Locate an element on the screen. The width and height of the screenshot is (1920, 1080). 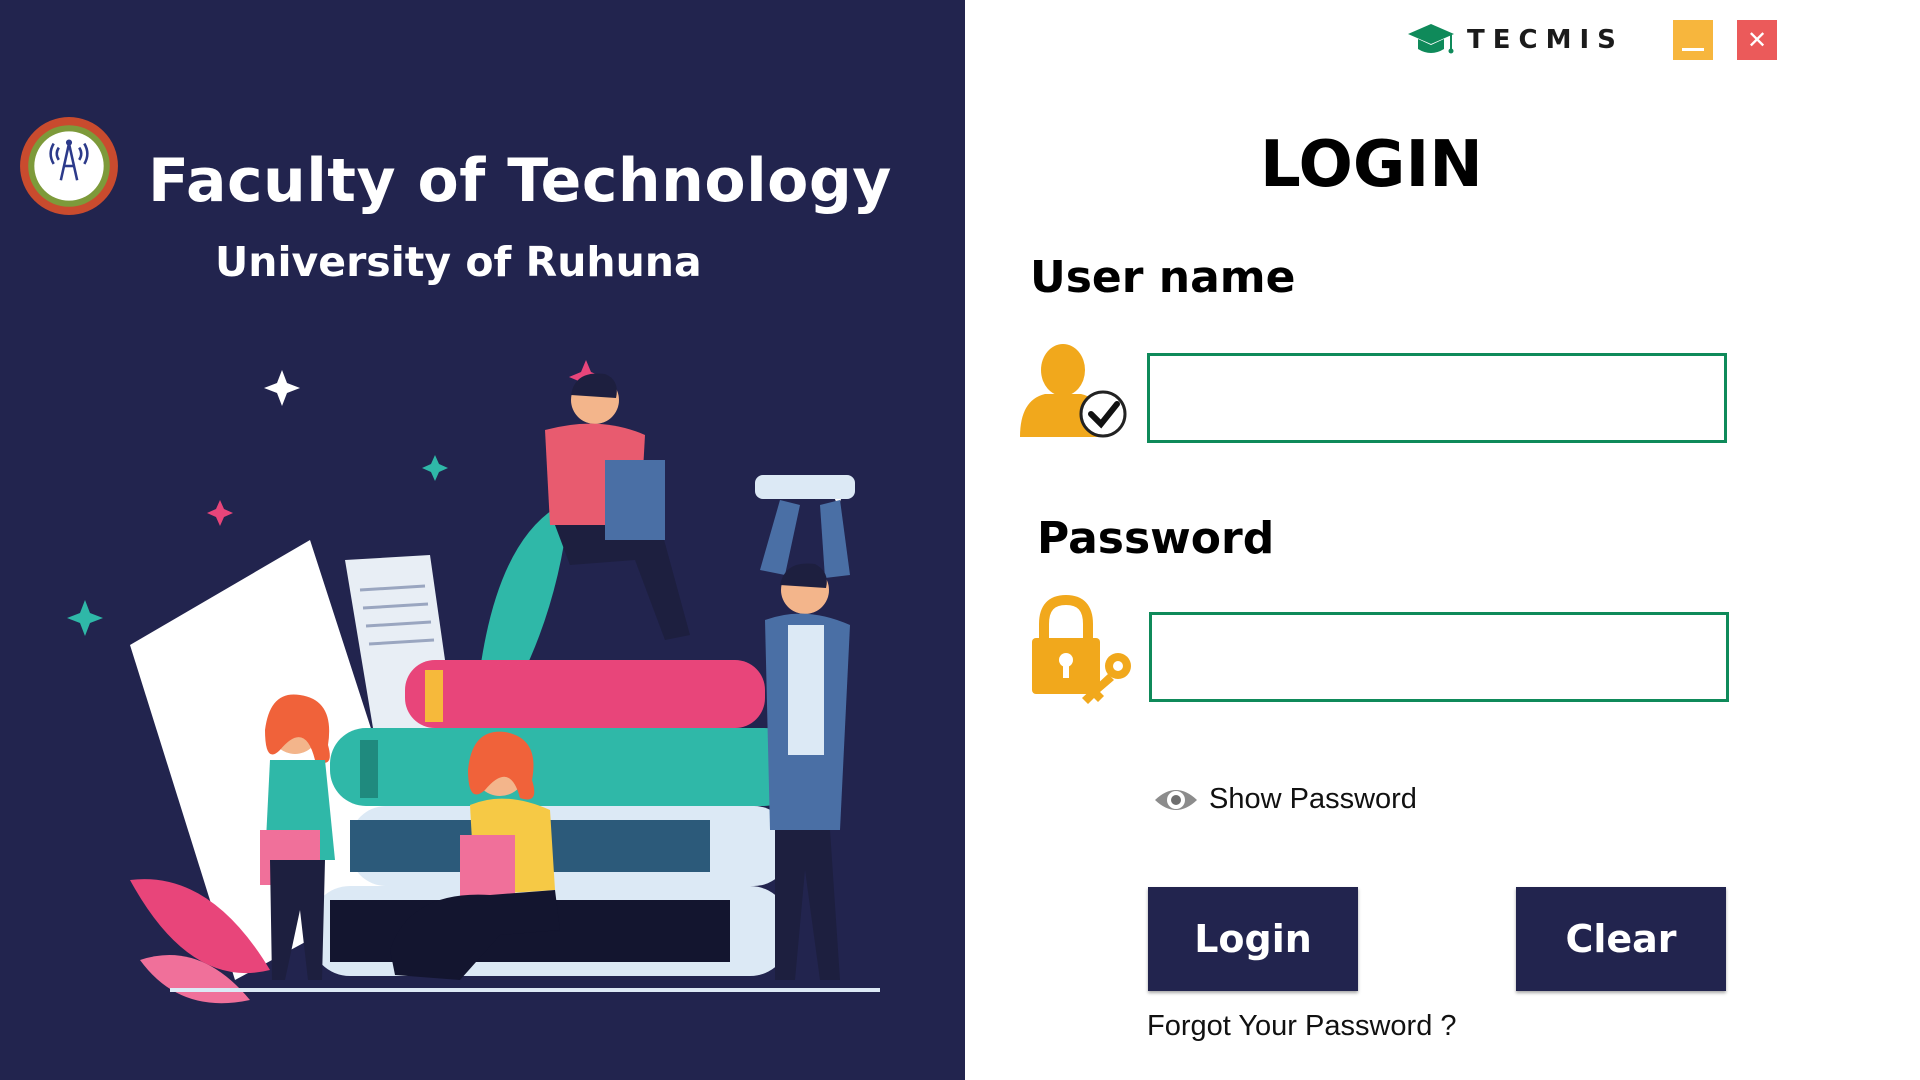
login-button: Login is located at coordinates (1253, 939).